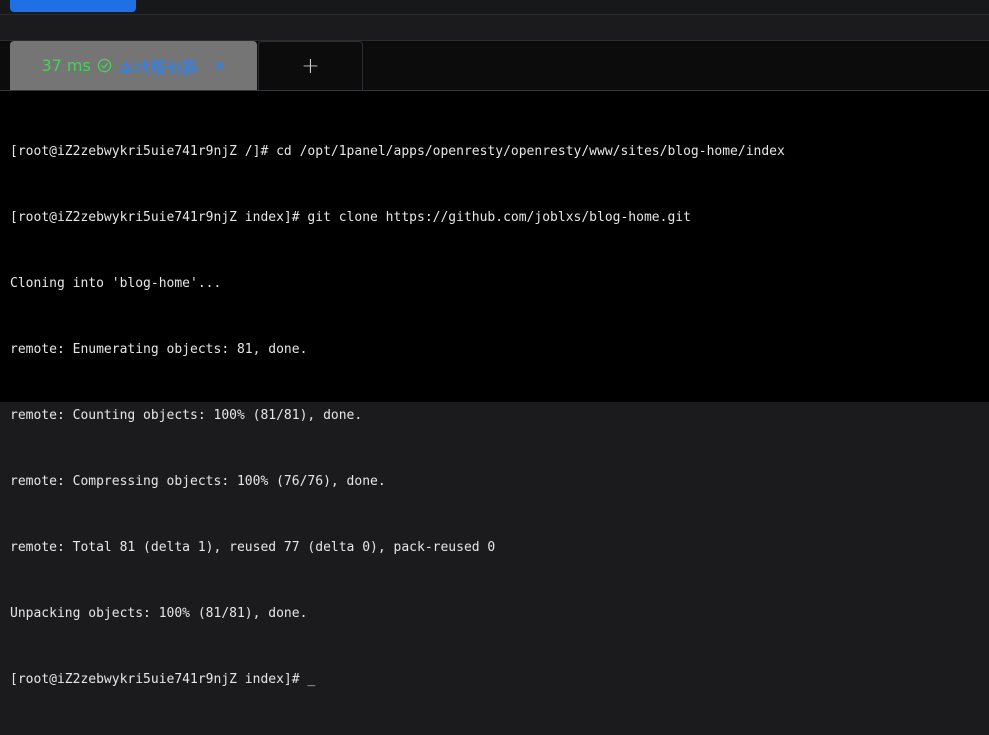 The image size is (989, 735). What do you see at coordinates (397, 680) in the screenshot?
I see `terminal-prompt-line: [root@iZ2zebwykri5uie741r9njZ index]# _` at bounding box center [397, 680].